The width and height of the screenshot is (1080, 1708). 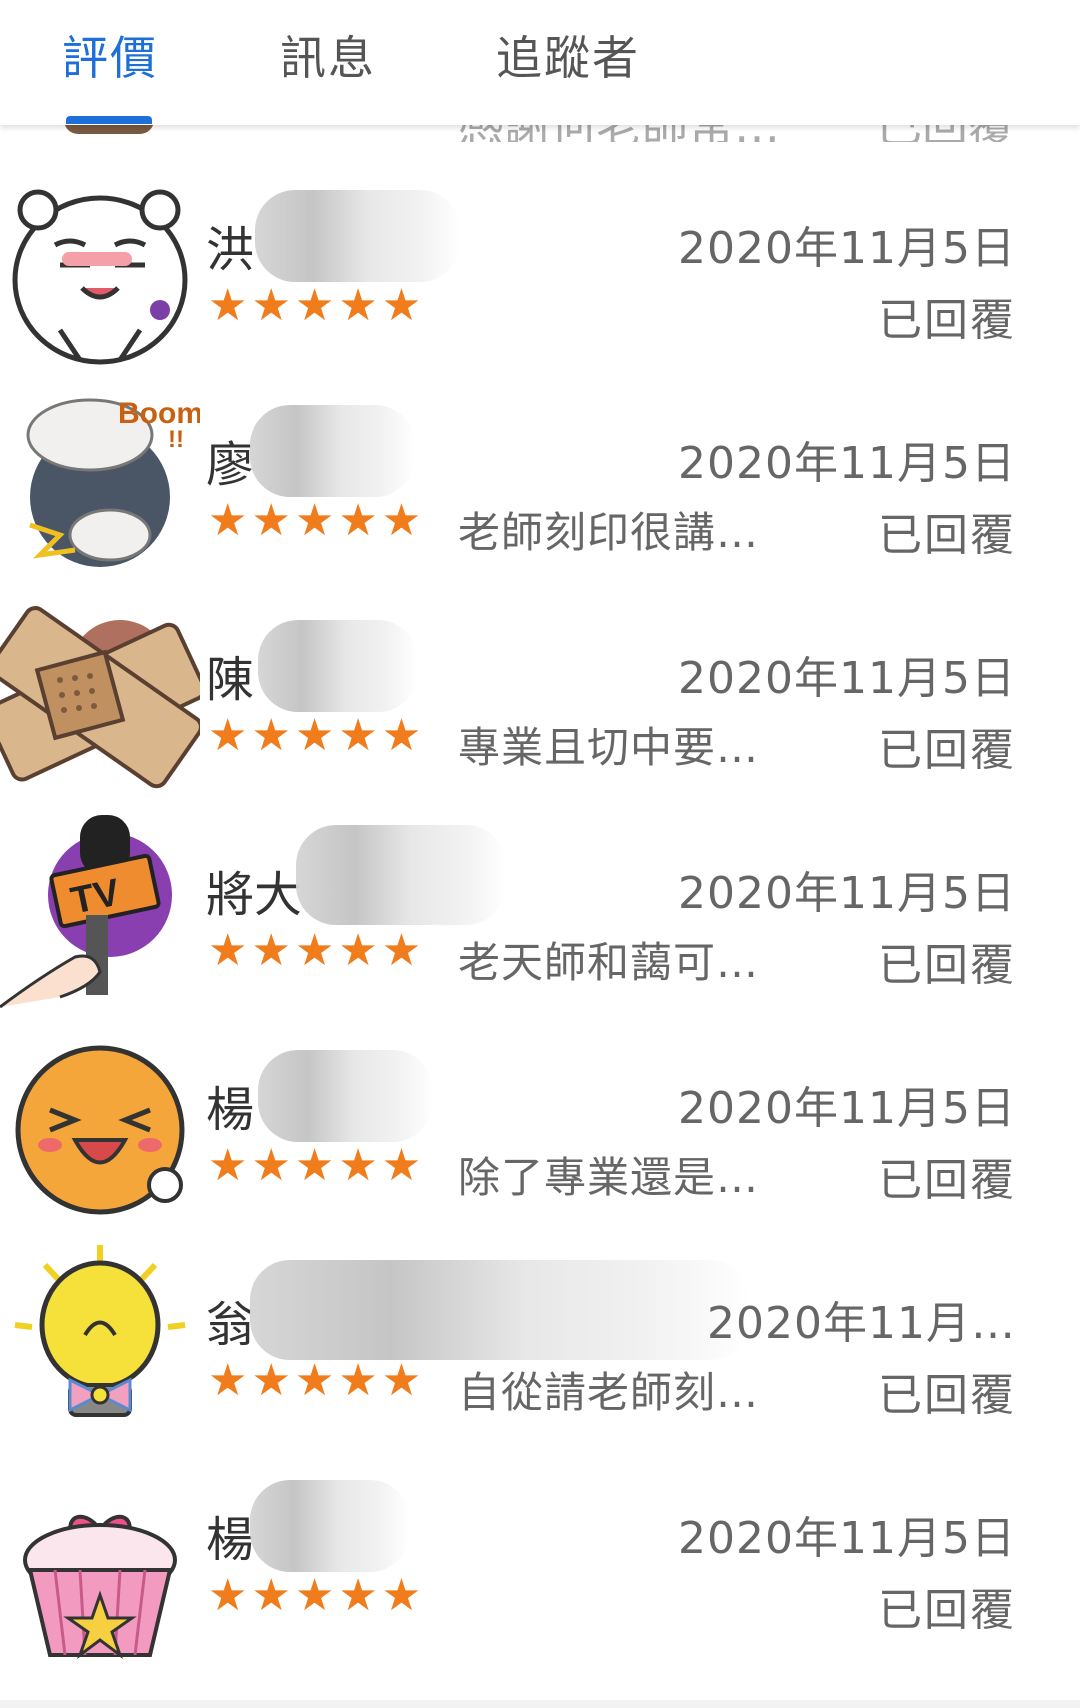 What do you see at coordinates (109, 120) in the screenshot?
I see `active-tab-indicator` at bounding box center [109, 120].